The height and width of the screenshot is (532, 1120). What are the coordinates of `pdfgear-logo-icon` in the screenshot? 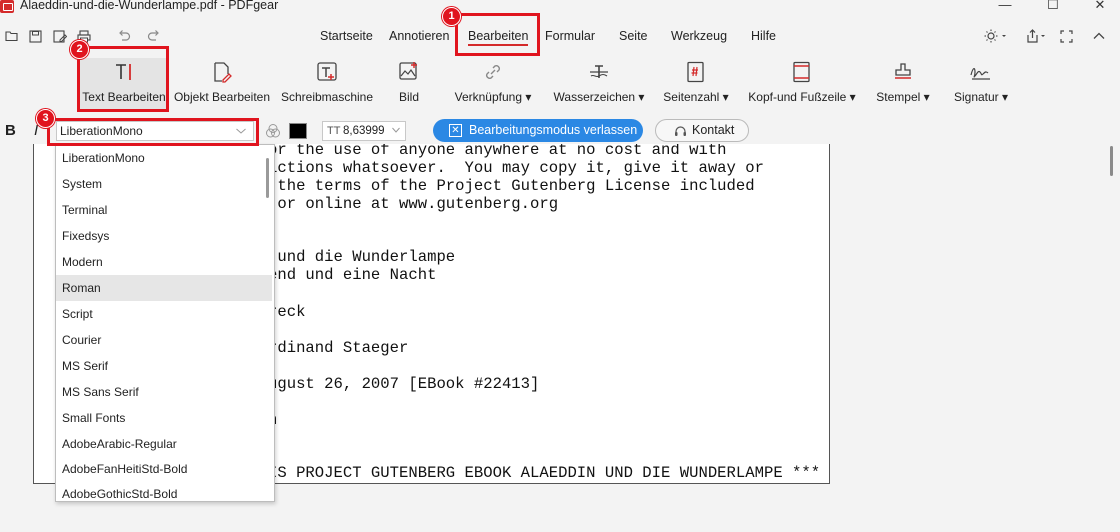 It's located at (7, 6).